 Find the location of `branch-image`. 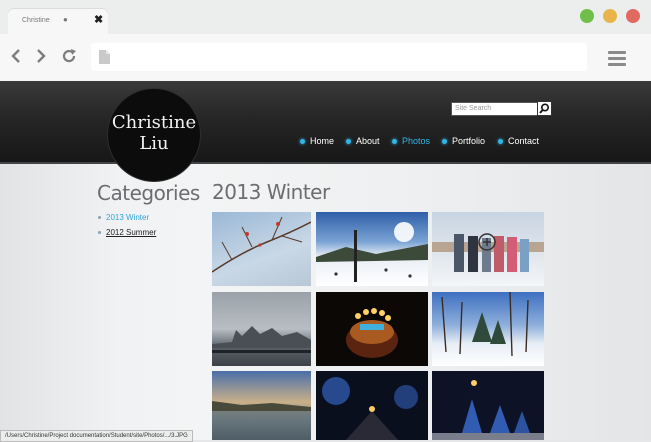

branch-image is located at coordinates (261, 244).